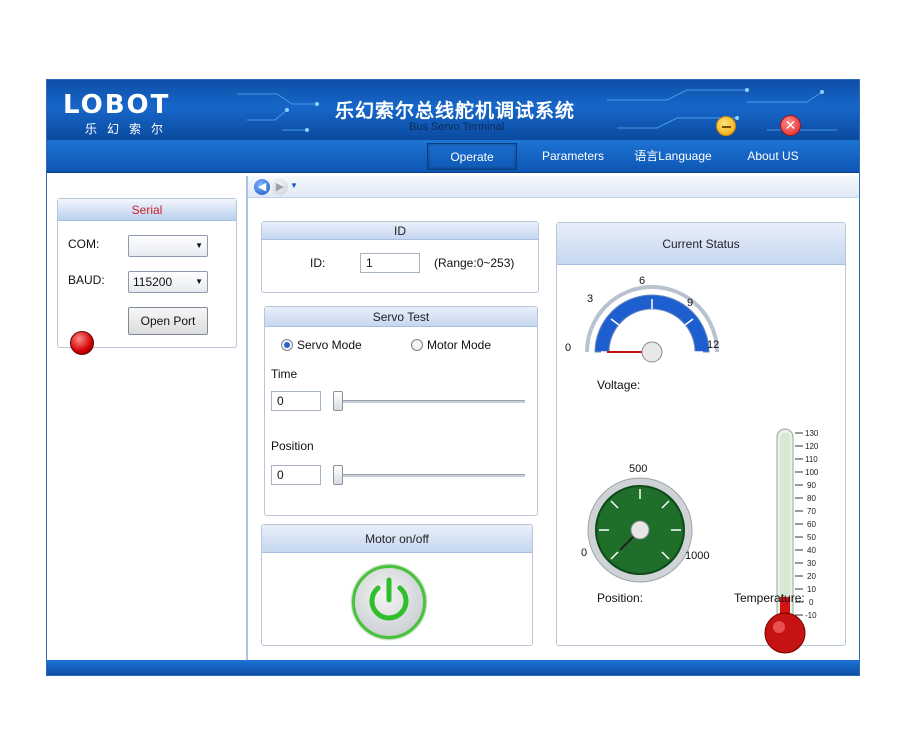 The width and height of the screenshot is (907, 756). Describe the element at coordinates (568, 348) in the screenshot. I see `voltage-tick-0: 0` at that location.